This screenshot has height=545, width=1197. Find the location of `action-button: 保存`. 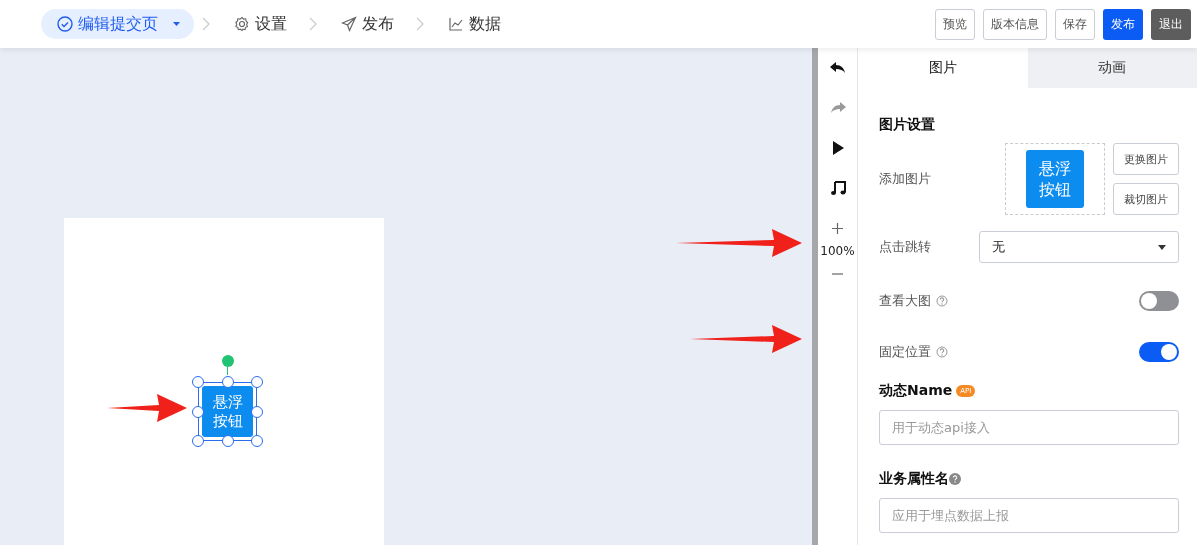

action-button: 保存 is located at coordinates (1075, 24).